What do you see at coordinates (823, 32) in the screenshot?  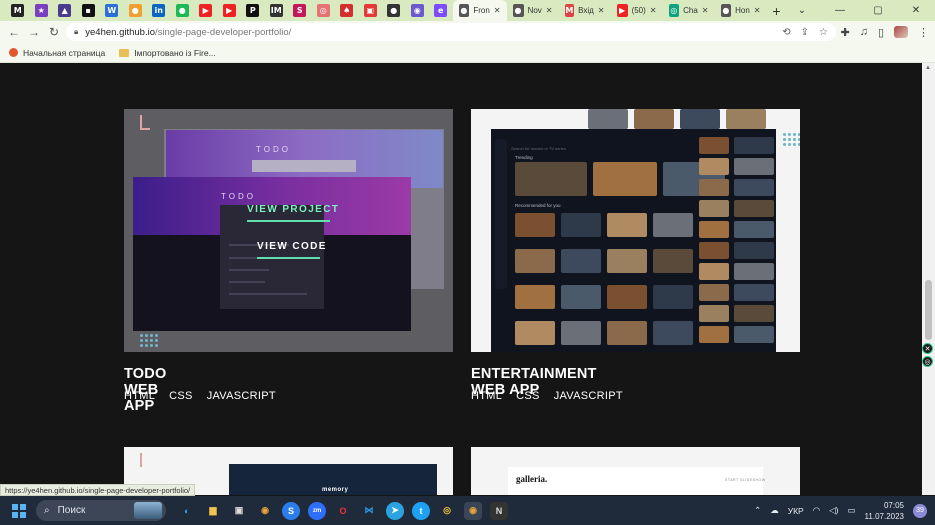 I see `bookmark-star-icon: ☆` at bounding box center [823, 32].